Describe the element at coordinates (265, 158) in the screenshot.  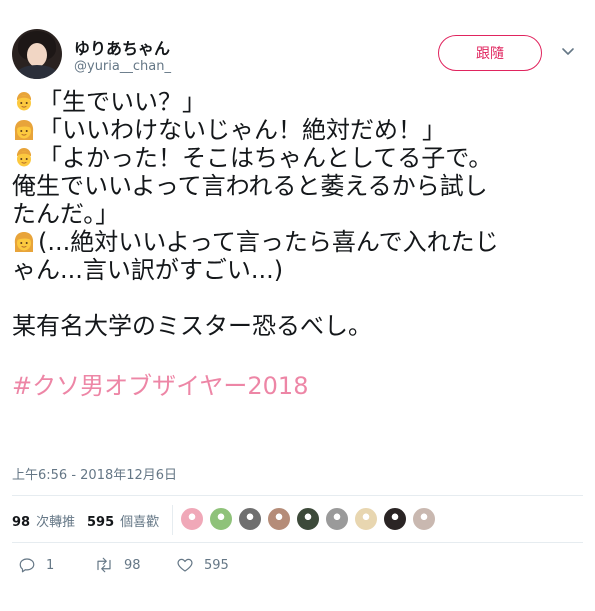
I see `tweet-line-text: 「よかった！そこはちゃんとしてる子で。` at that location.